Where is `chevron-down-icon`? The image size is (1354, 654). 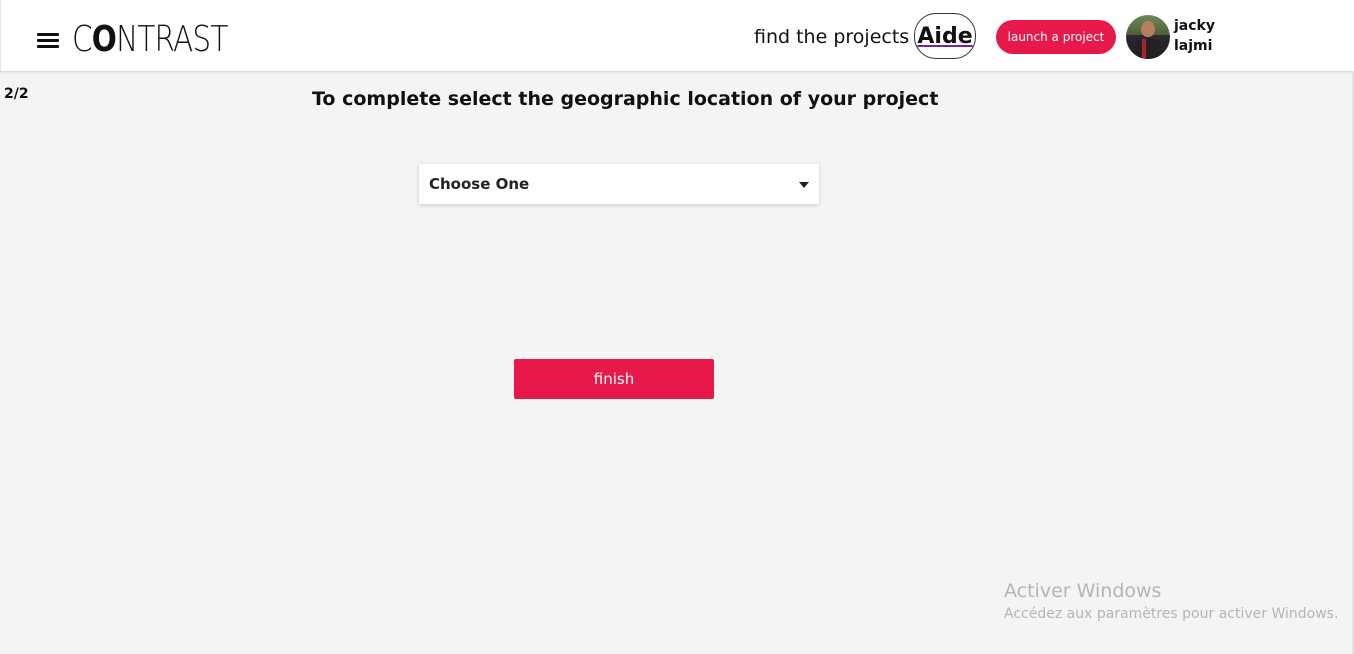
chevron-down-icon is located at coordinates (804, 185).